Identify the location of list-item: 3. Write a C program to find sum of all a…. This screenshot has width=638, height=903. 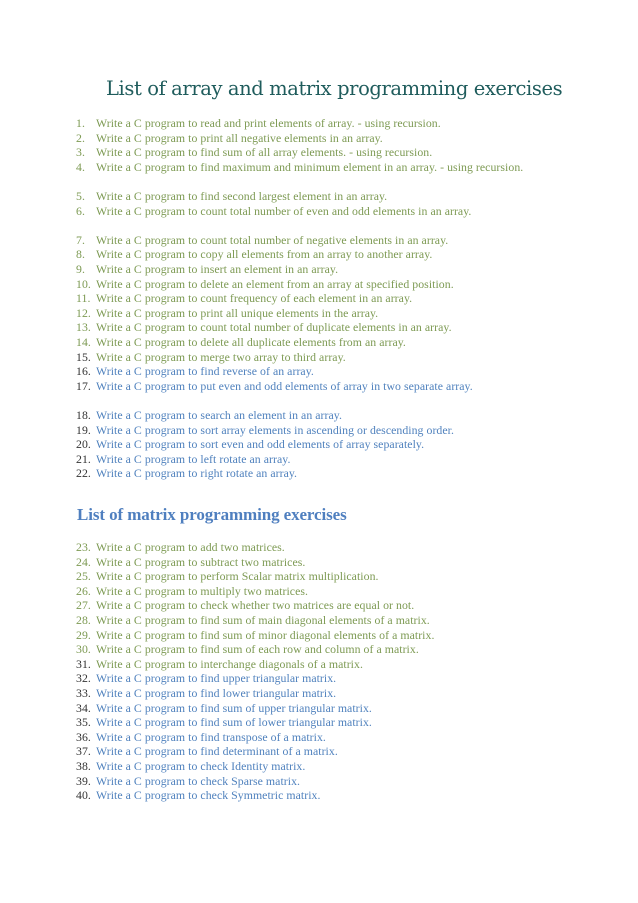
(319, 152).